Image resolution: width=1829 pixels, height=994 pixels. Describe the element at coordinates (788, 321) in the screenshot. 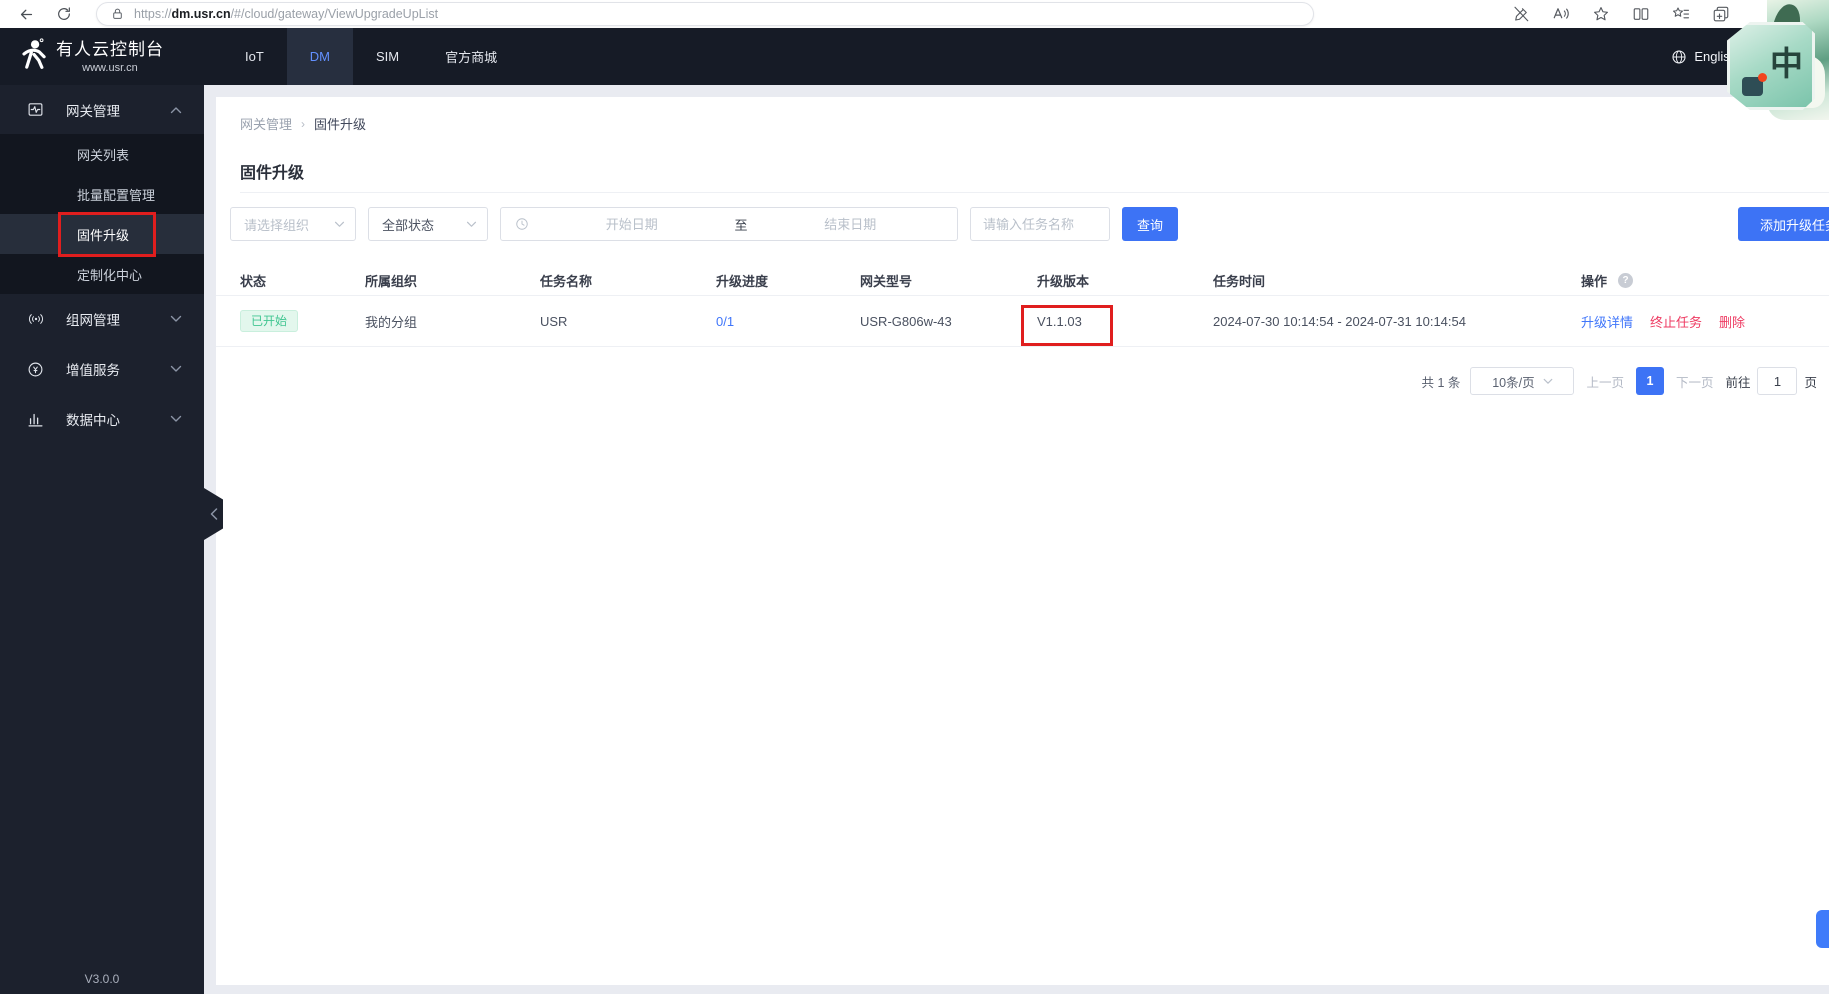

I see `cell-progress: 0/1` at that location.